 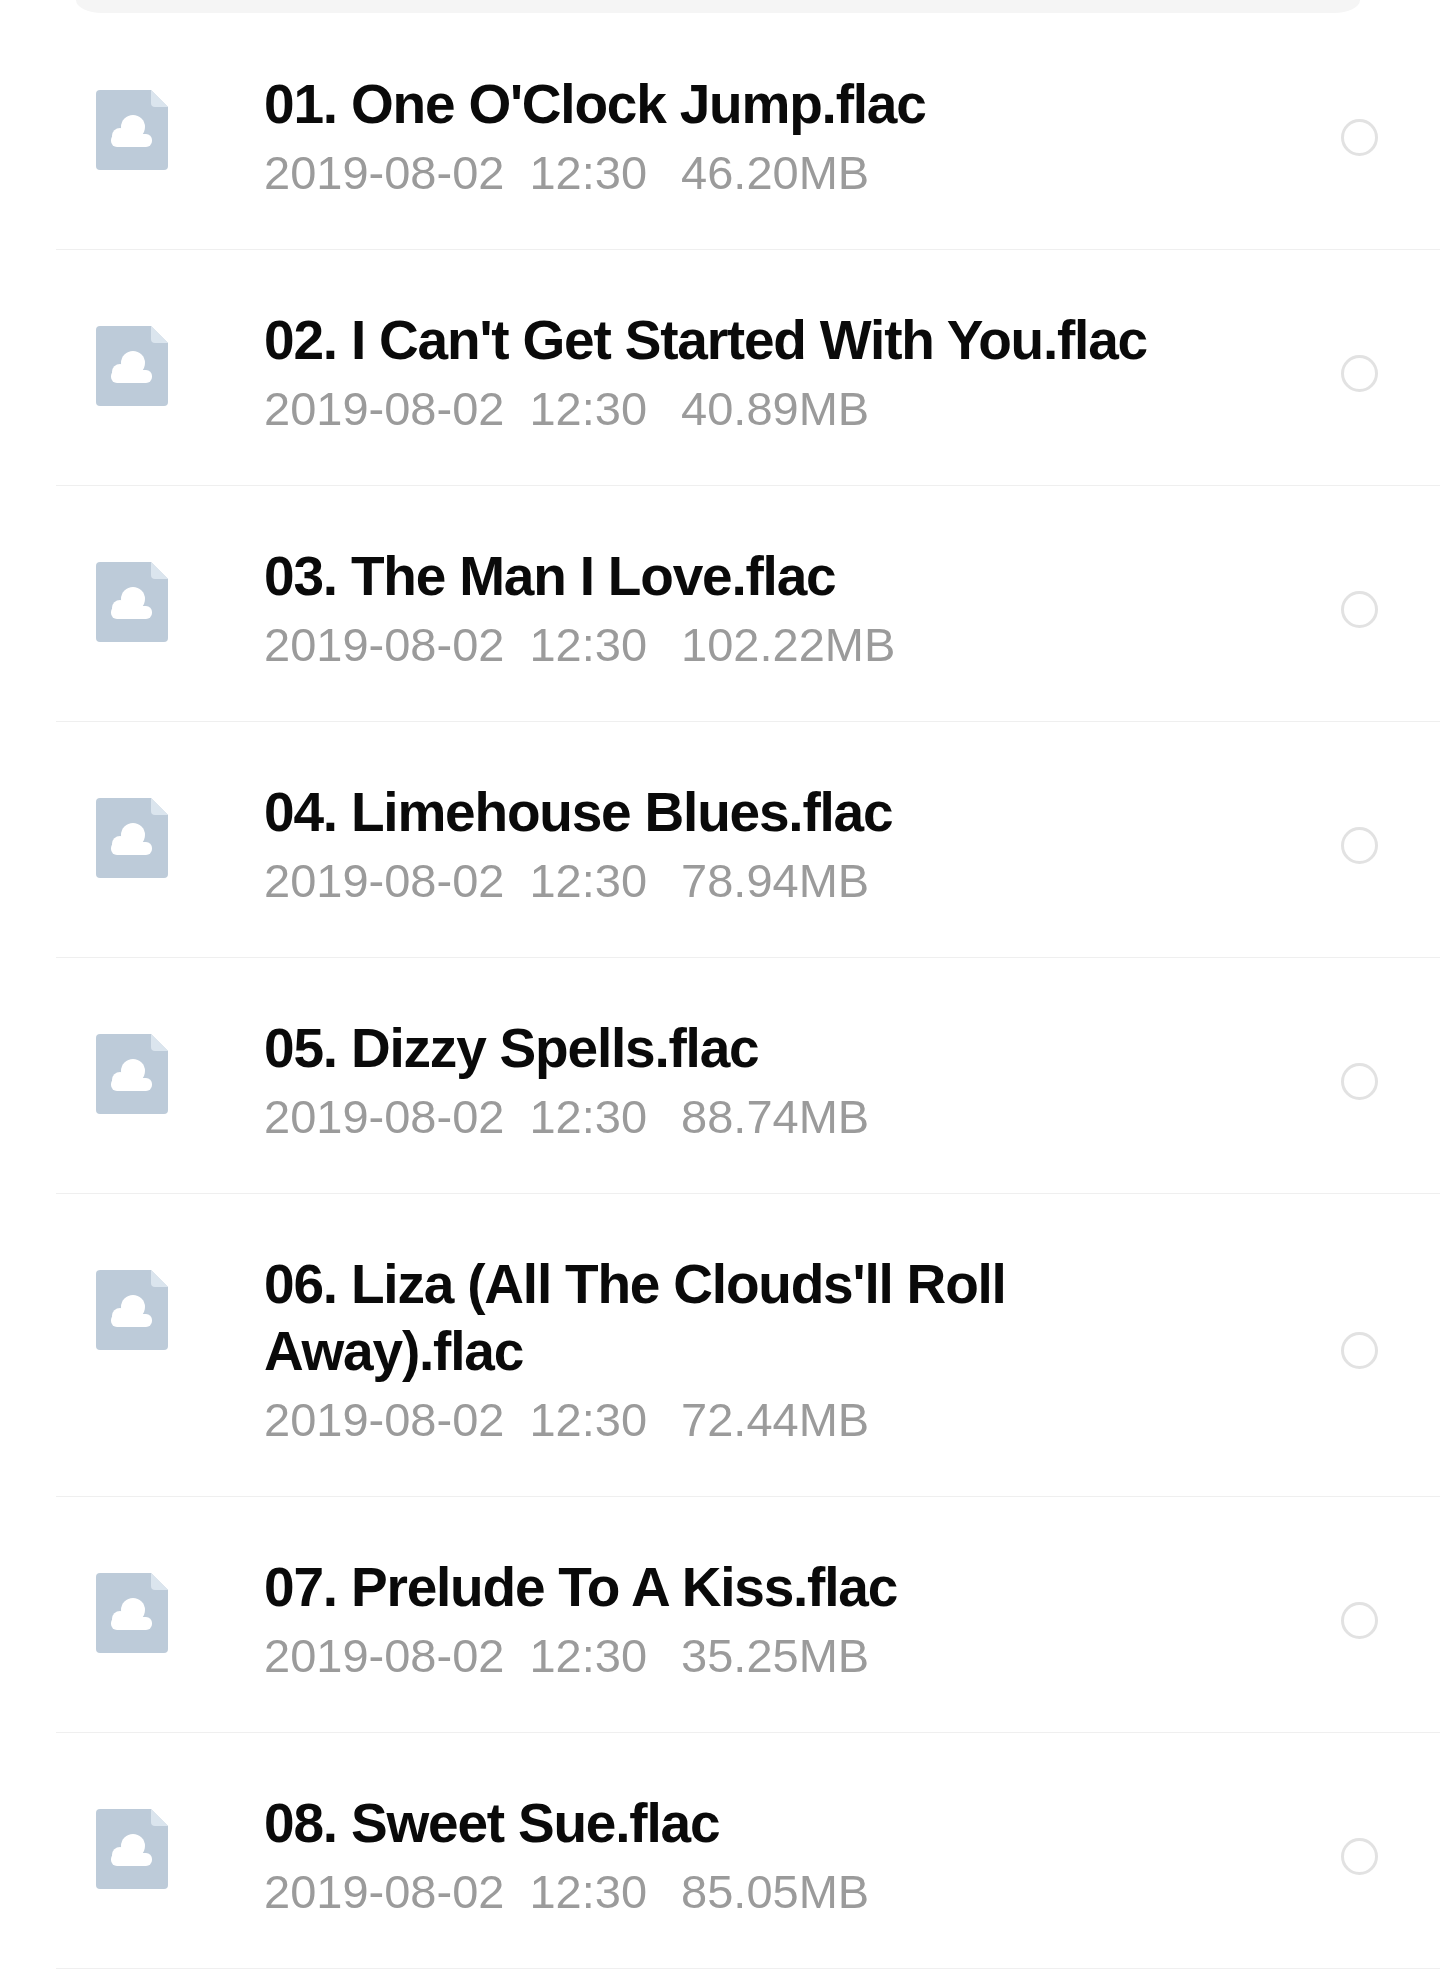 I want to click on file-size: 40.89MB, so click(x=775, y=409).